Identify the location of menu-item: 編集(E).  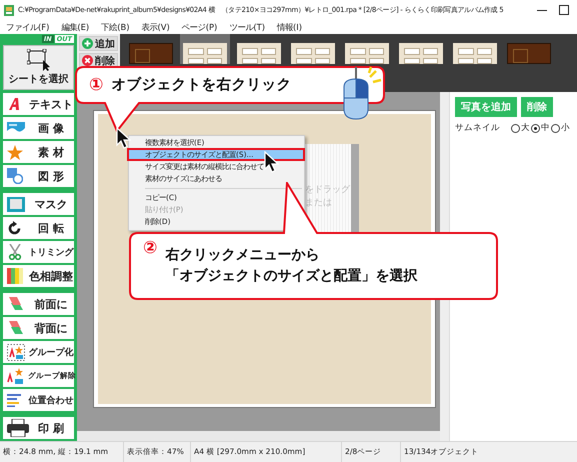
(75, 27).